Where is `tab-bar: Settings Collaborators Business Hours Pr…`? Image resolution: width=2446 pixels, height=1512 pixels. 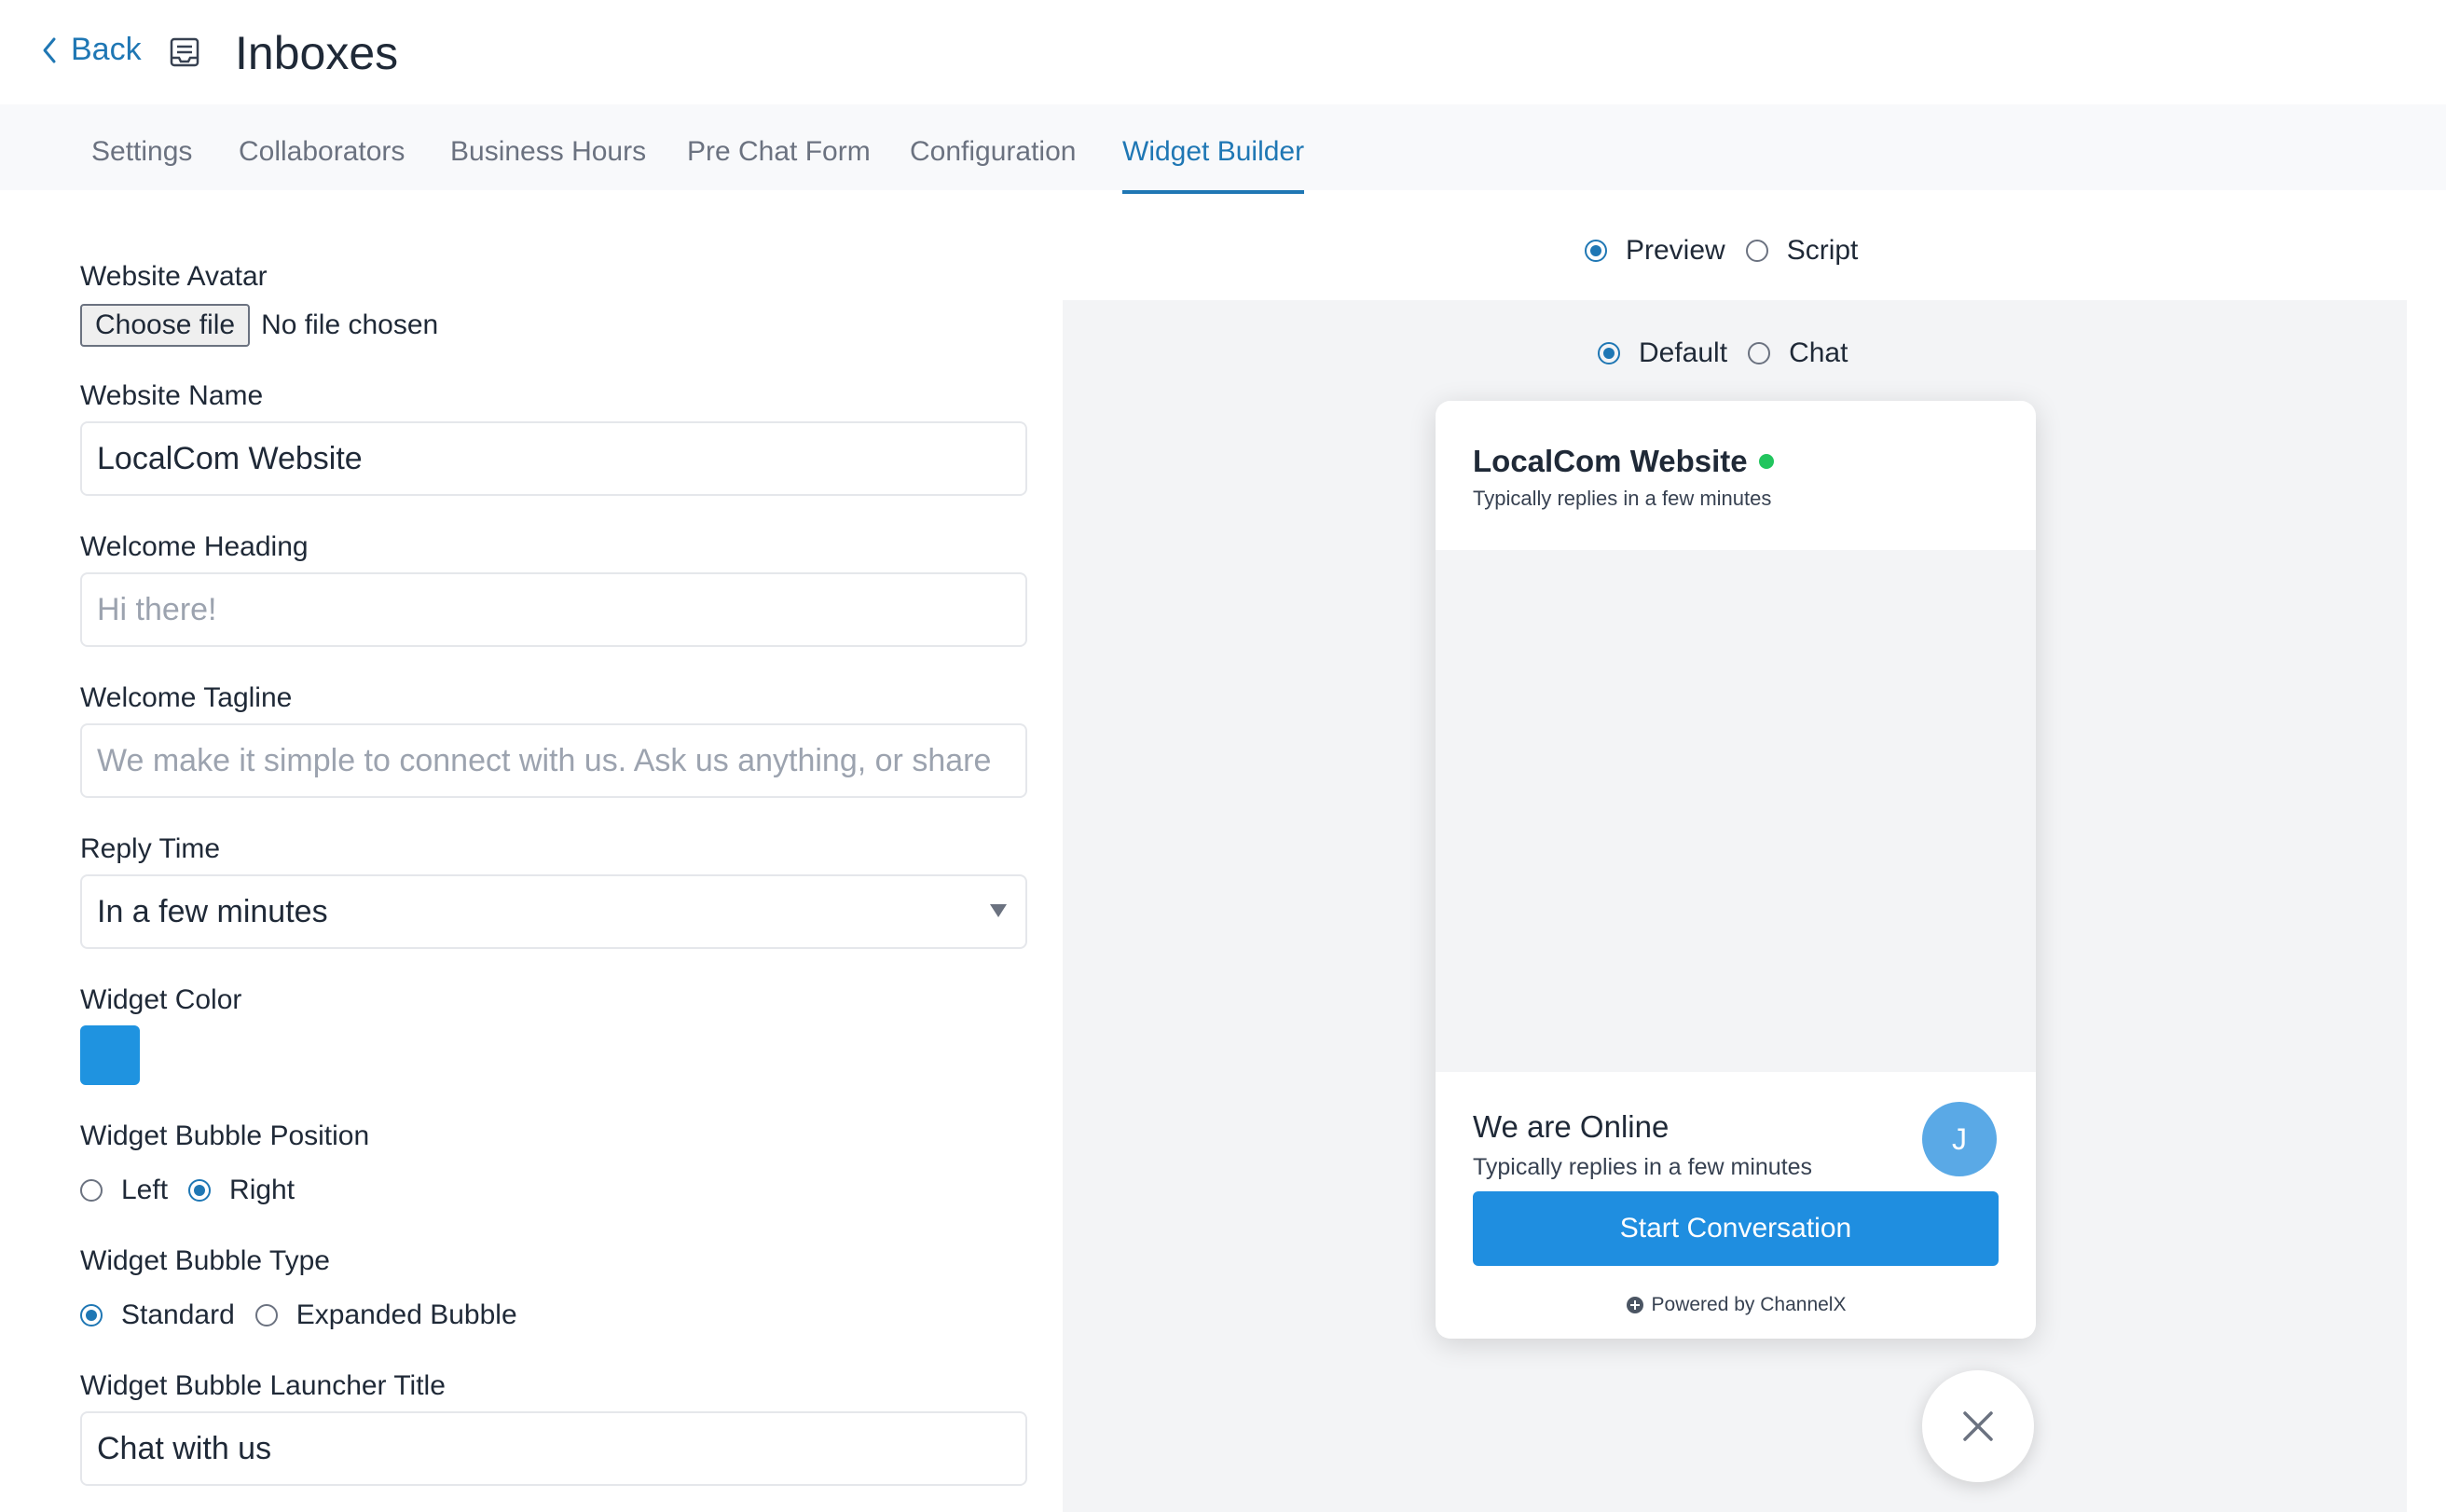 tab-bar: Settings Collaborators Business Hours Pr… is located at coordinates (1223, 149).